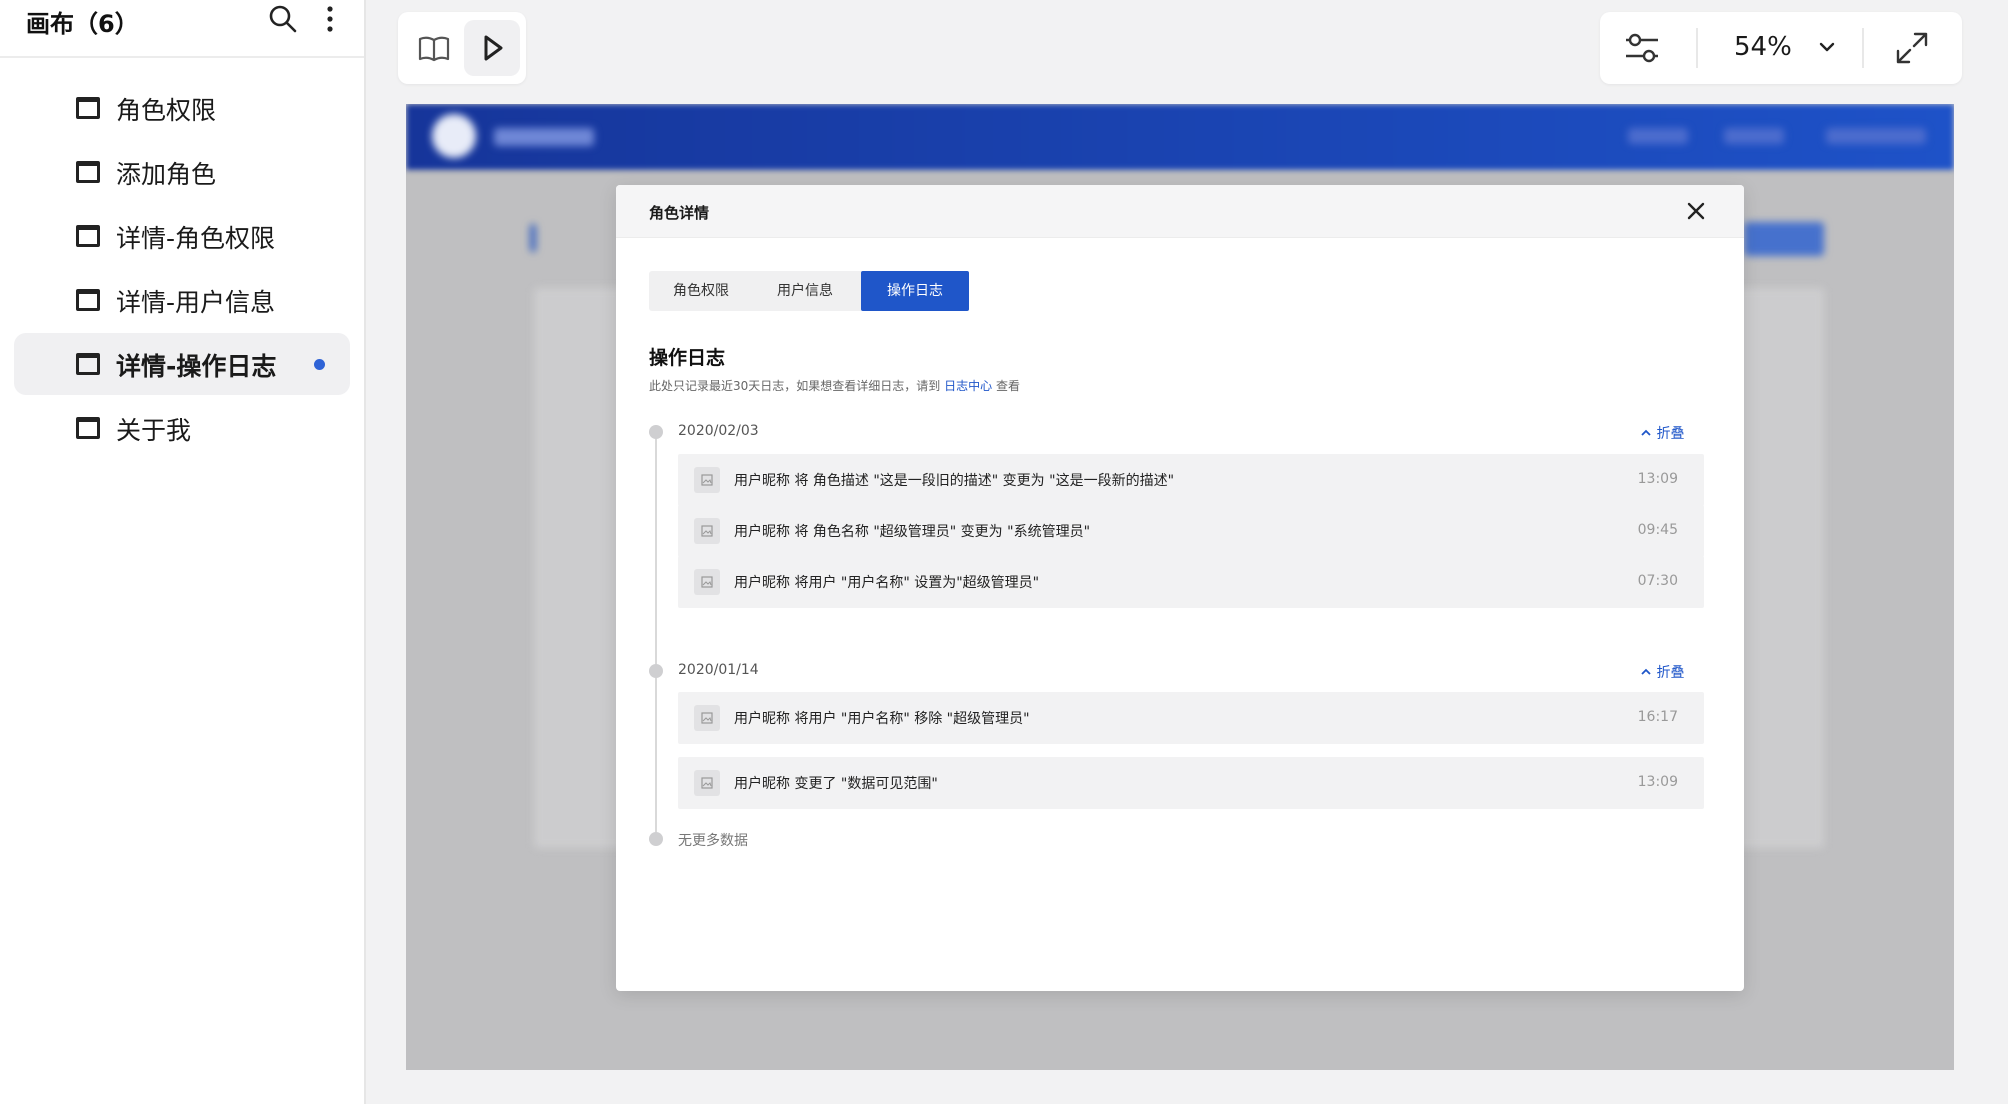 Image resolution: width=2008 pixels, height=1104 pixels. What do you see at coordinates (912, 532) in the screenshot?
I see `log-entry-text: 用户昵称 将 角色名称 "超级管理员" 变更为 "系统管理员"` at bounding box center [912, 532].